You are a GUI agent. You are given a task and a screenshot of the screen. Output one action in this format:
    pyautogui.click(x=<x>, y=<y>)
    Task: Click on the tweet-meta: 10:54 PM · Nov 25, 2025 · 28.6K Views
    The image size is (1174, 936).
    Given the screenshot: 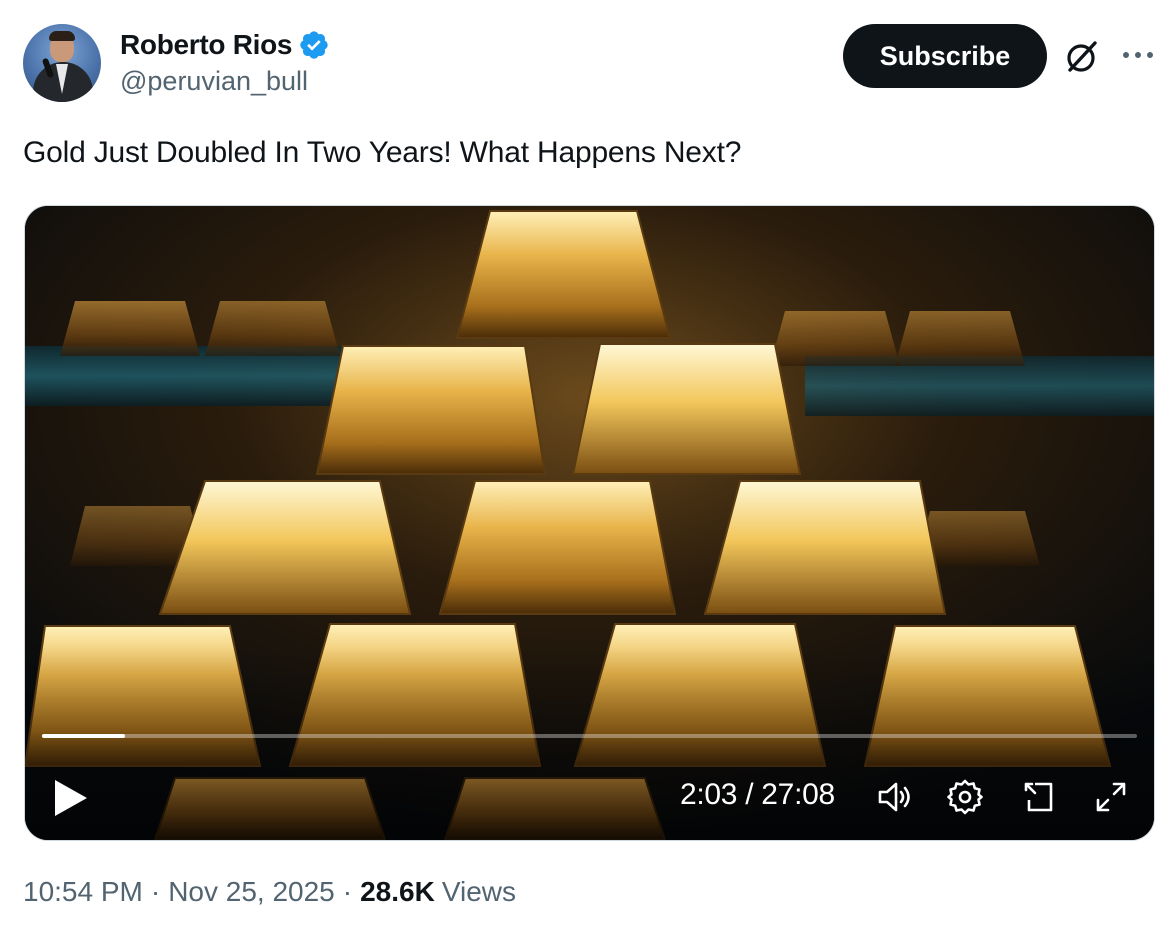 What is the action you would take?
    pyautogui.click(x=269, y=892)
    